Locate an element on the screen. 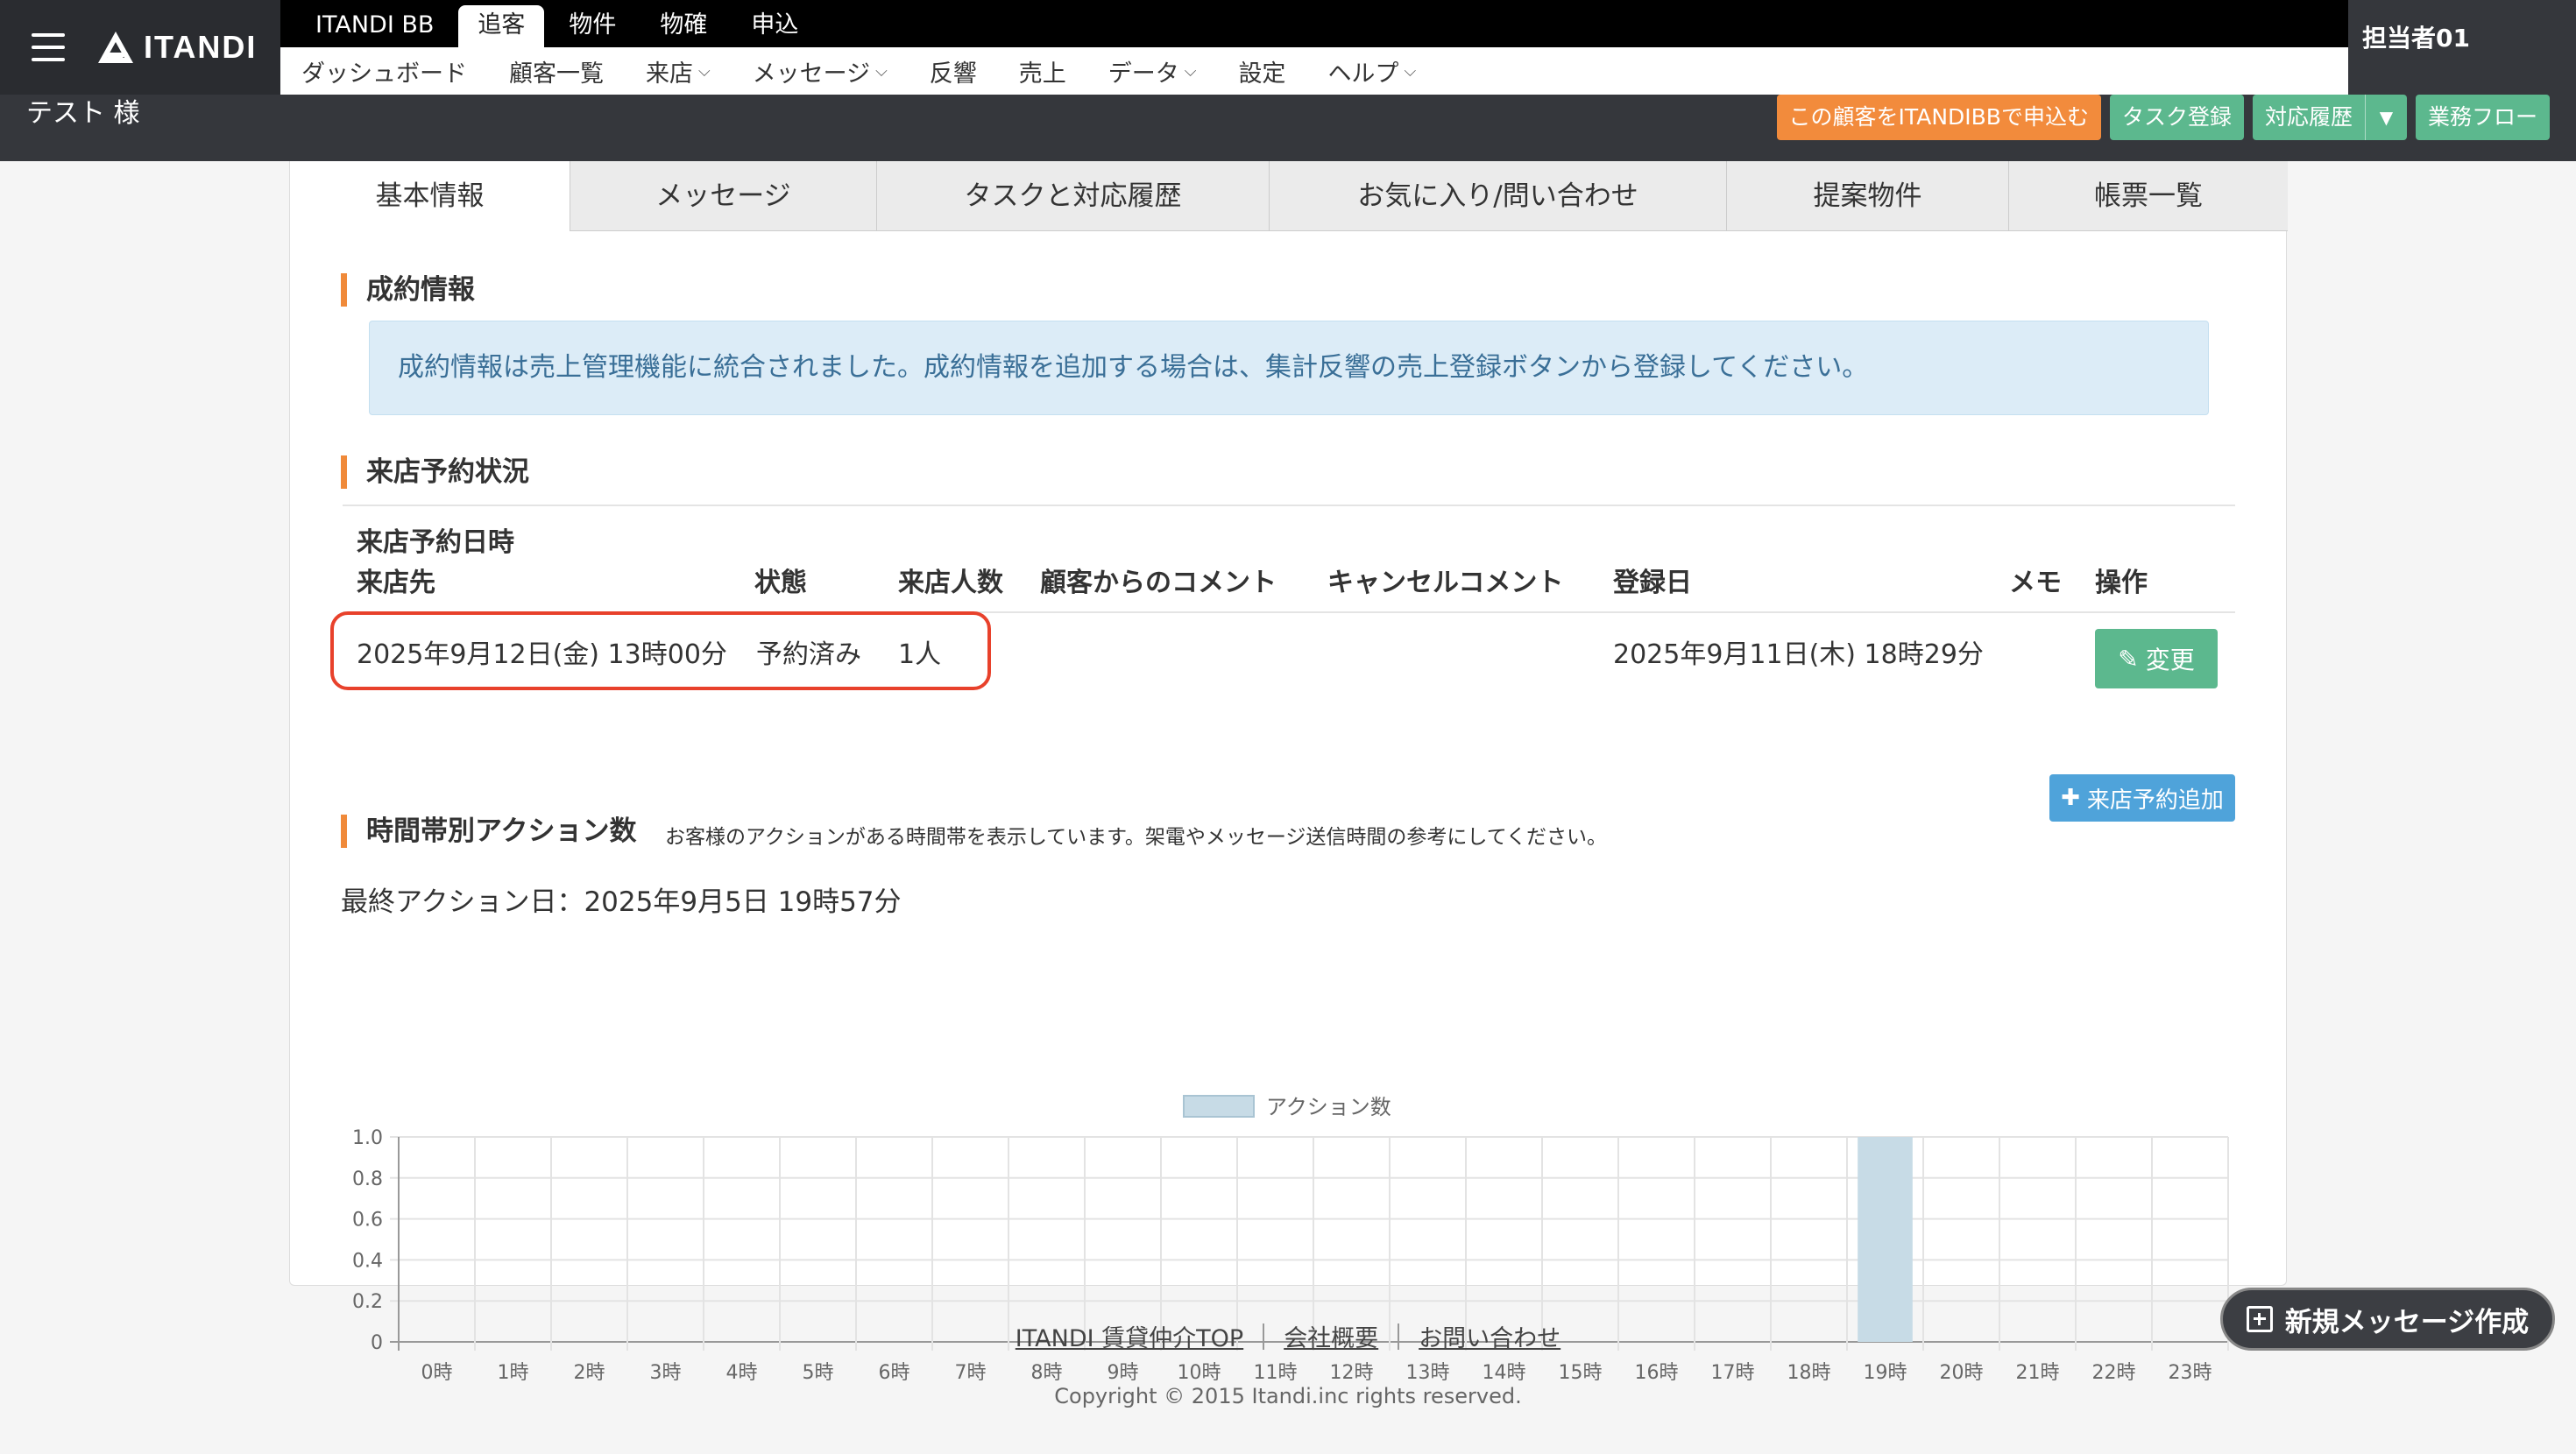 The height and width of the screenshot is (1454, 2576). hamburger-menu-icon is located at coordinates (48, 47).